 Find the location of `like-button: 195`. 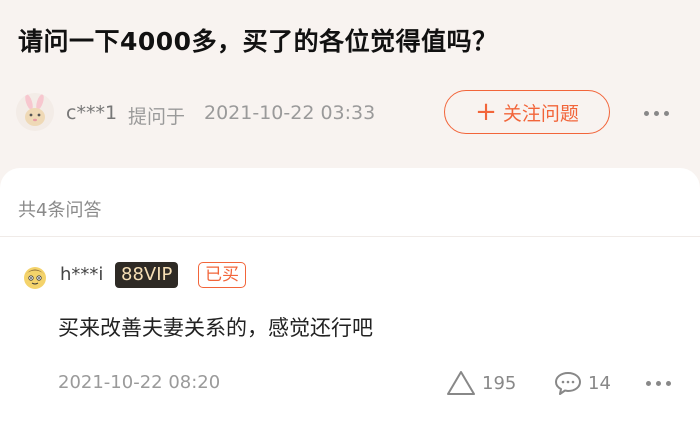

like-button: 195 is located at coordinates (481, 383).